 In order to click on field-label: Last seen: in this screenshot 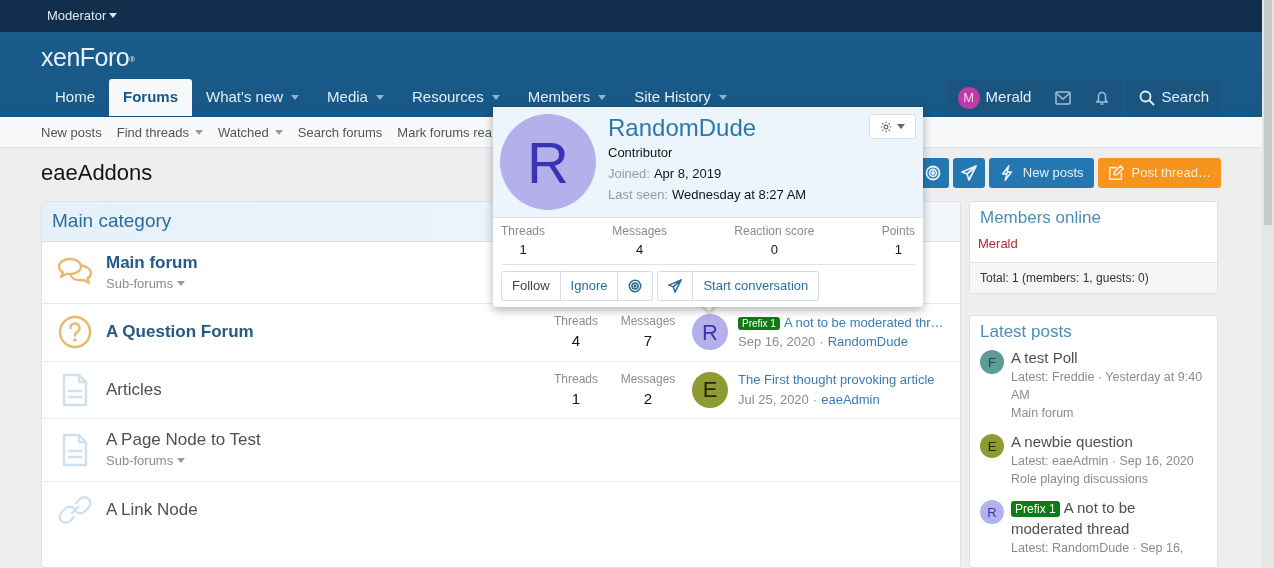, I will do `click(638, 195)`.